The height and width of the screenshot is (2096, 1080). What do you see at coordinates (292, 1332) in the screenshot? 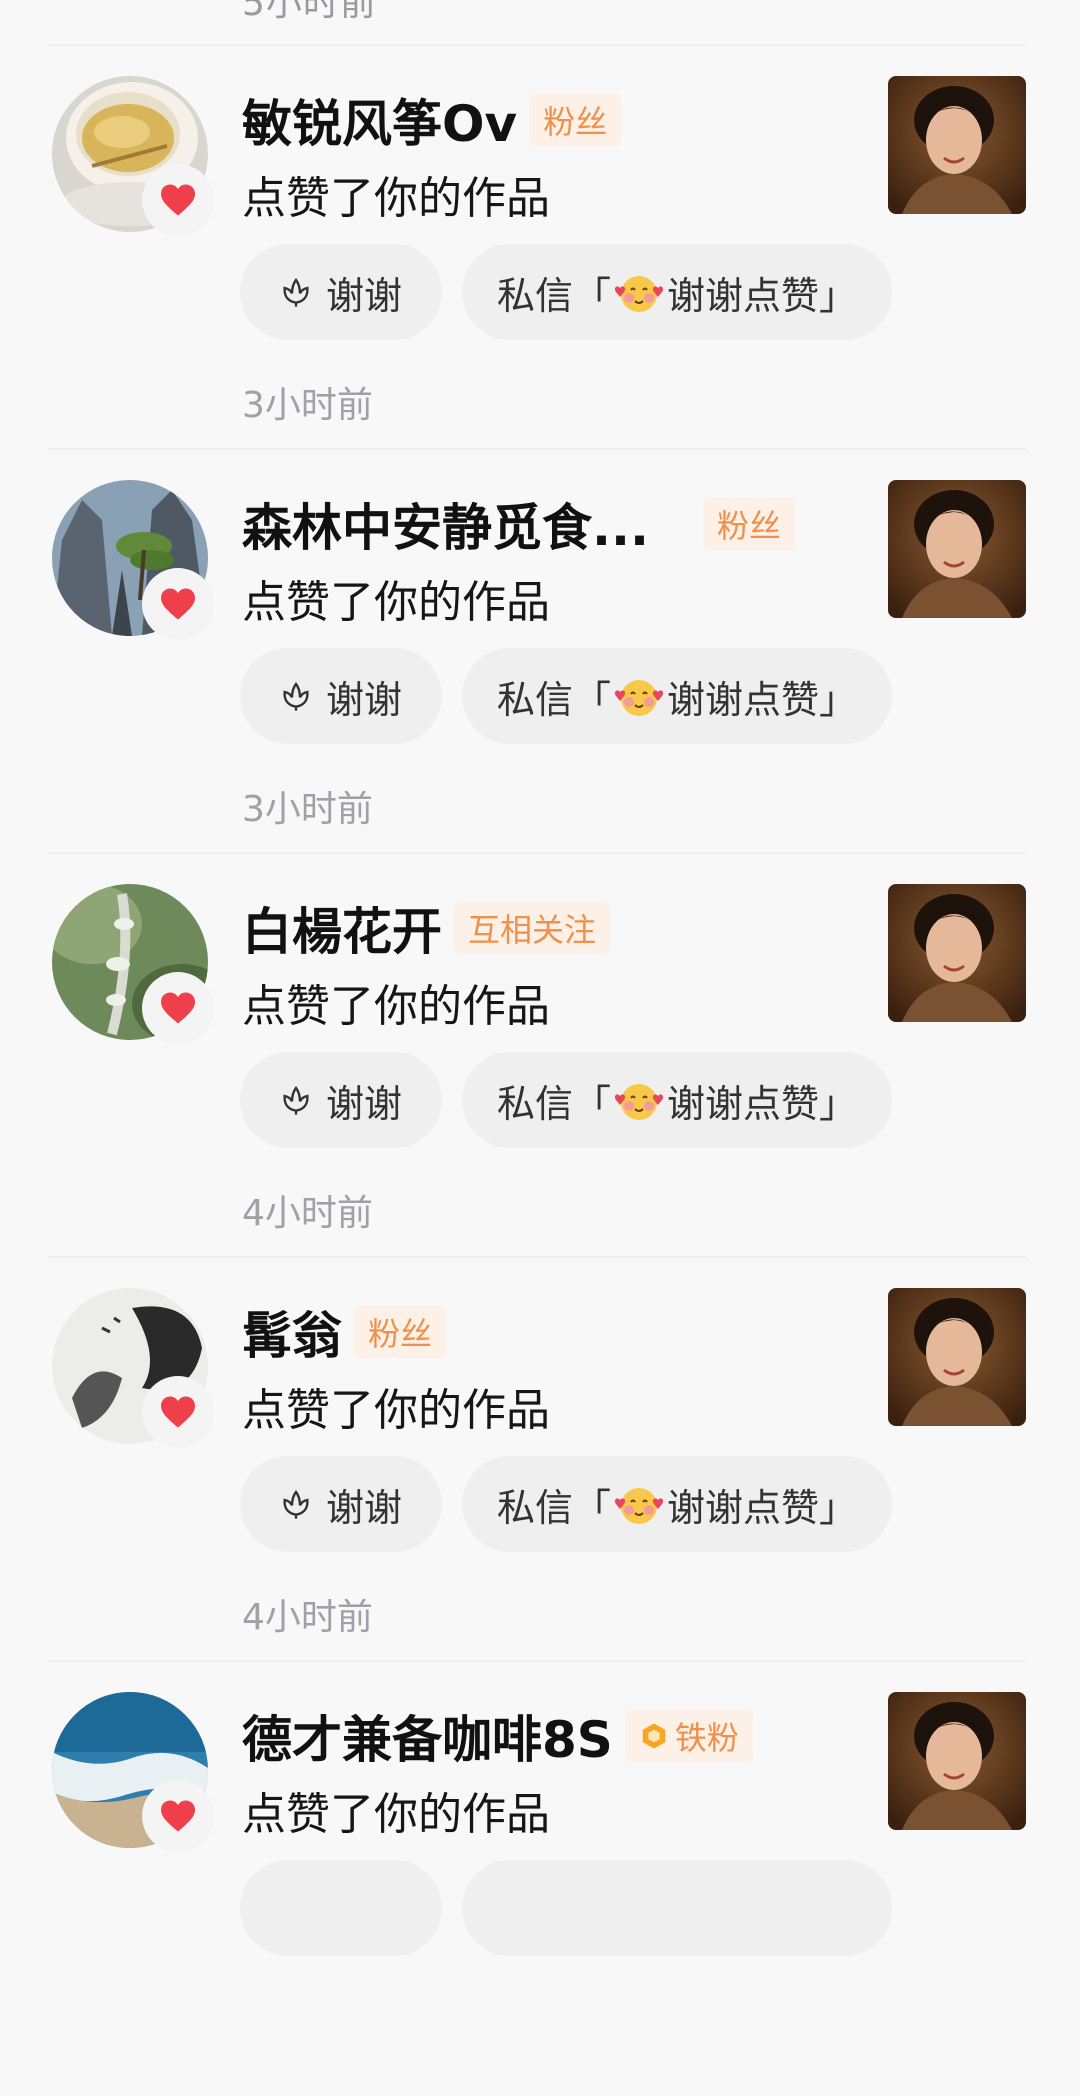
I see `user-name: 髯翁` at bounding box center [292, 1332].